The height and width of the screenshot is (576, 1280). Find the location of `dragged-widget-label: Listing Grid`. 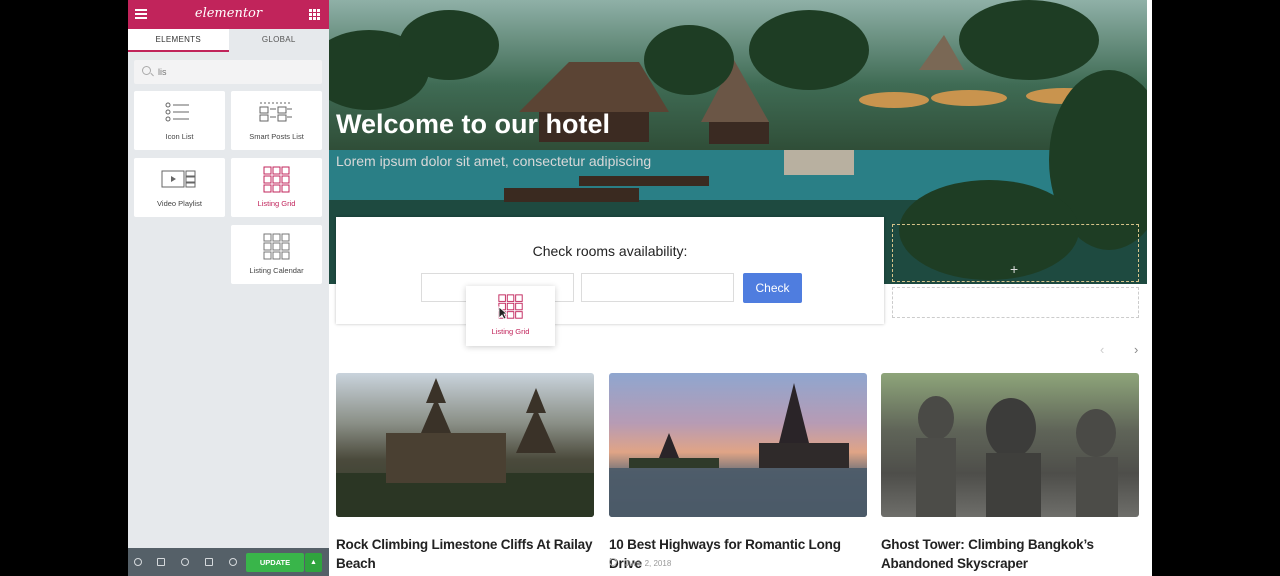

dragged-widget-label: Listing Grid is located at coordinates (510, 331).